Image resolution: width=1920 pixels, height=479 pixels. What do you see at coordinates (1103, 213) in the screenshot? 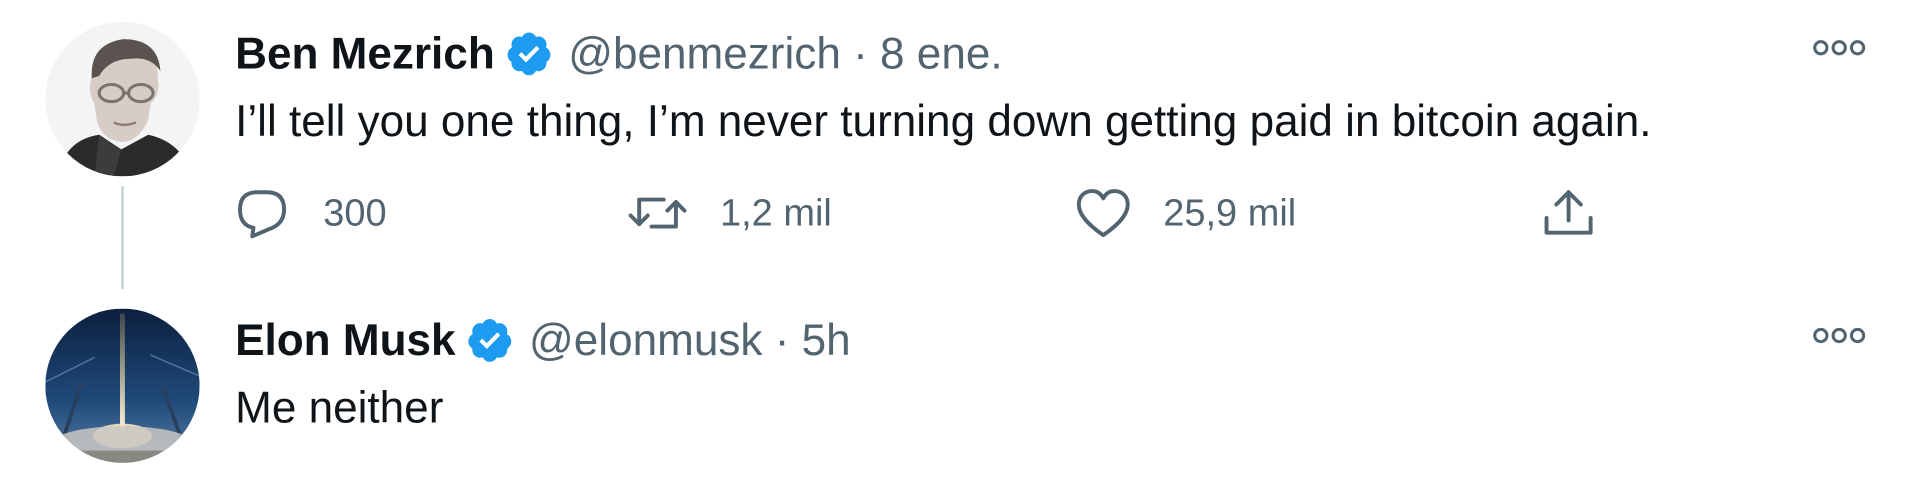
I see `heart-icon` at bounding box center [1103, 213].